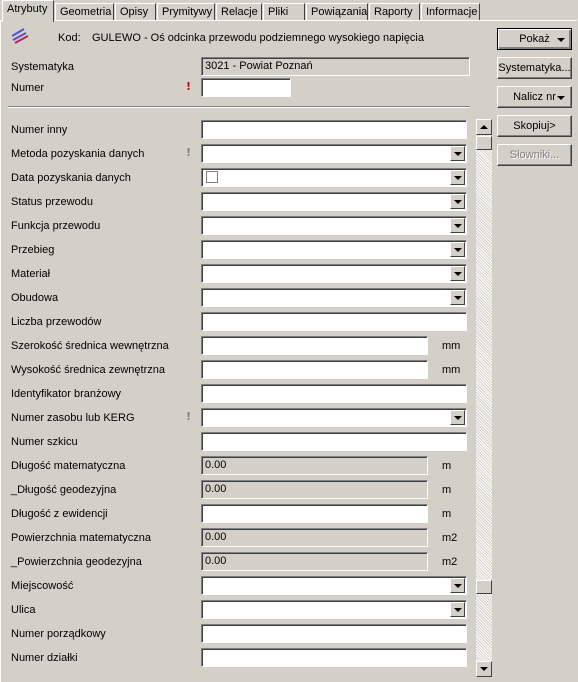 Image resolution: width=578 pixels, height=682 pixels. I want to click on field-label: Status przewodu, so click(52, 202).